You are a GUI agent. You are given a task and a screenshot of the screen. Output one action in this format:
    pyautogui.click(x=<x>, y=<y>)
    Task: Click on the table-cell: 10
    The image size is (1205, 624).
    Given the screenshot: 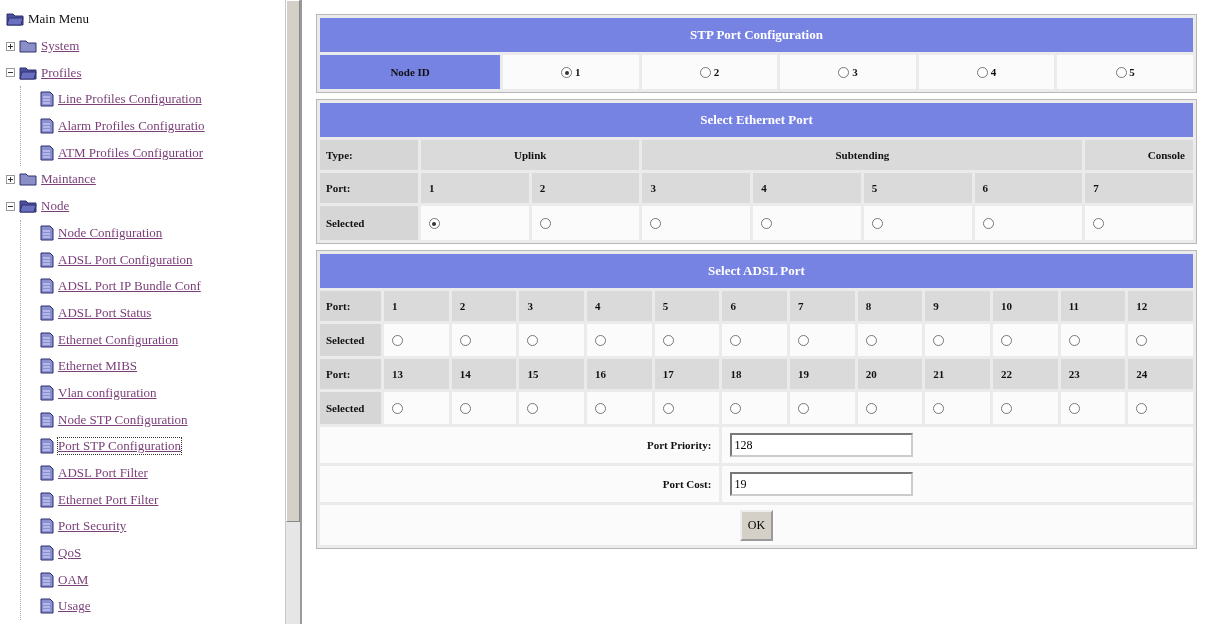 What is the action you would take?
    pyautogui.click(x=1025, y=306)
    